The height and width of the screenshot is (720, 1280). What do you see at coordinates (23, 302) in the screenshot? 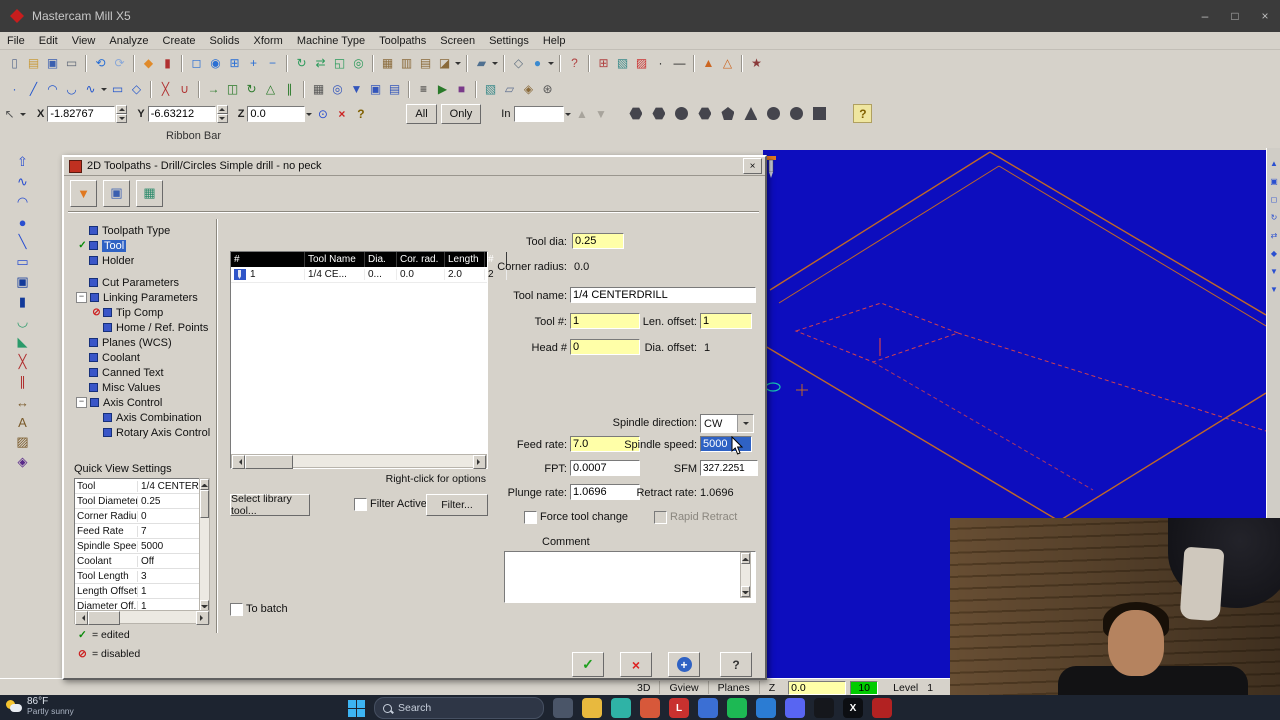
I see `solid-cylinder-icon: ▮` at bounding box center [23, 302].